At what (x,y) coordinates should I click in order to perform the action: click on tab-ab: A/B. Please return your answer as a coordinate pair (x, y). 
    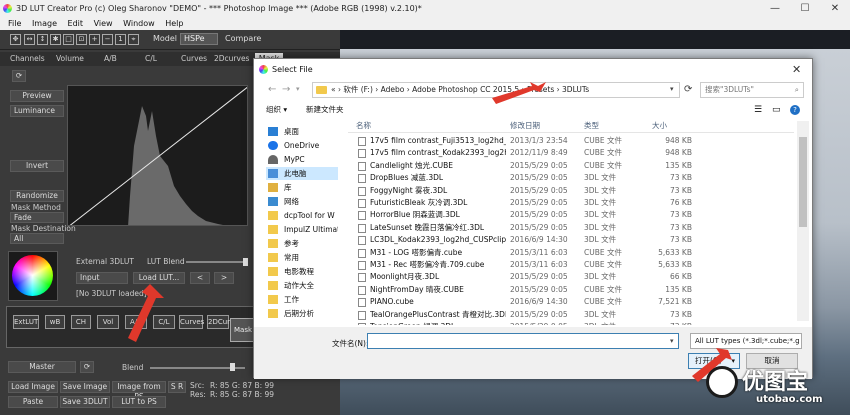
    Looking at the image, I should click on (110, 59).